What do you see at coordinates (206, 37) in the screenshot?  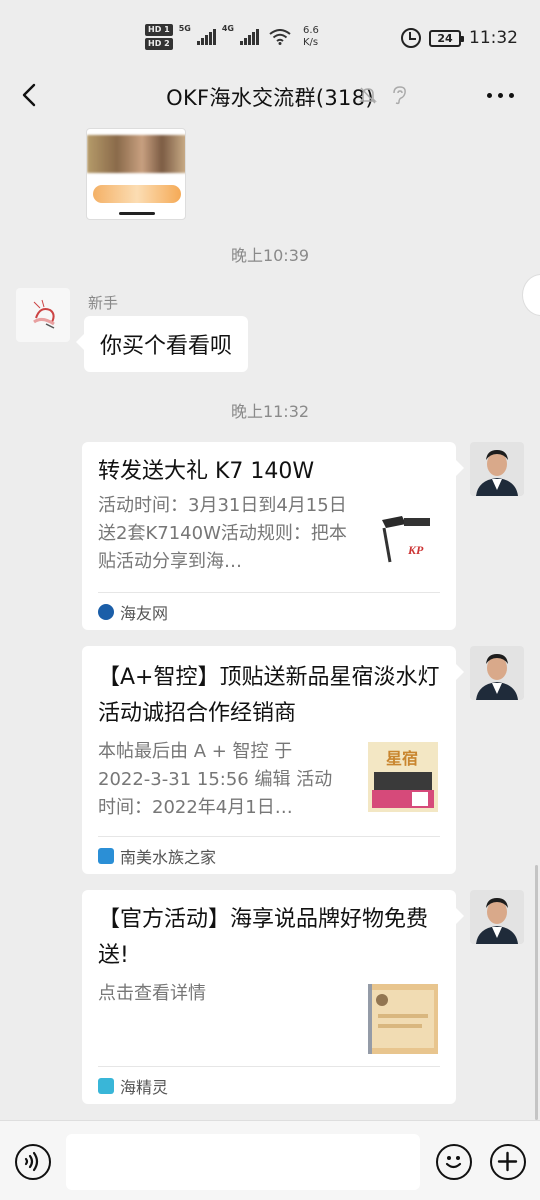 I see `signal-icon` at bounding box center [206, 37].